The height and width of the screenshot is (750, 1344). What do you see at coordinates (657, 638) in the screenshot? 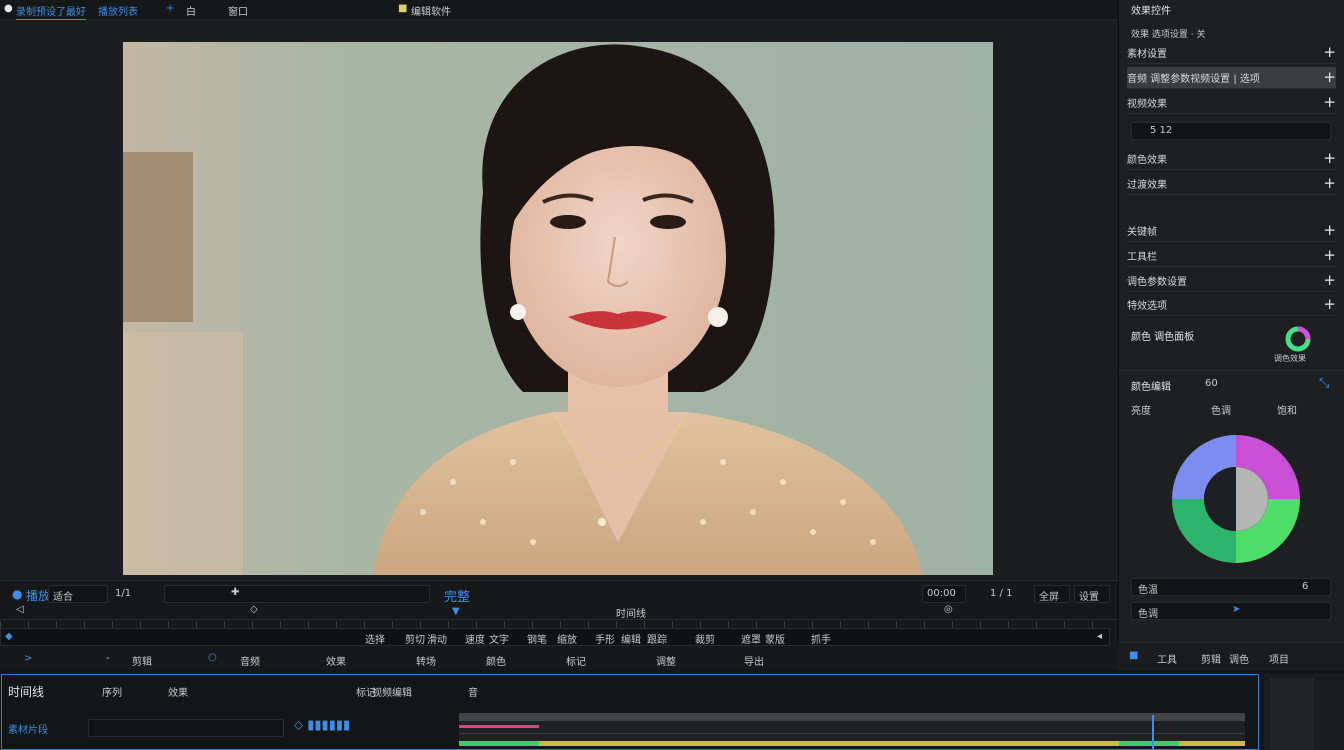
I see `tool-track: 跟踪` at bounding box center [657, 638].